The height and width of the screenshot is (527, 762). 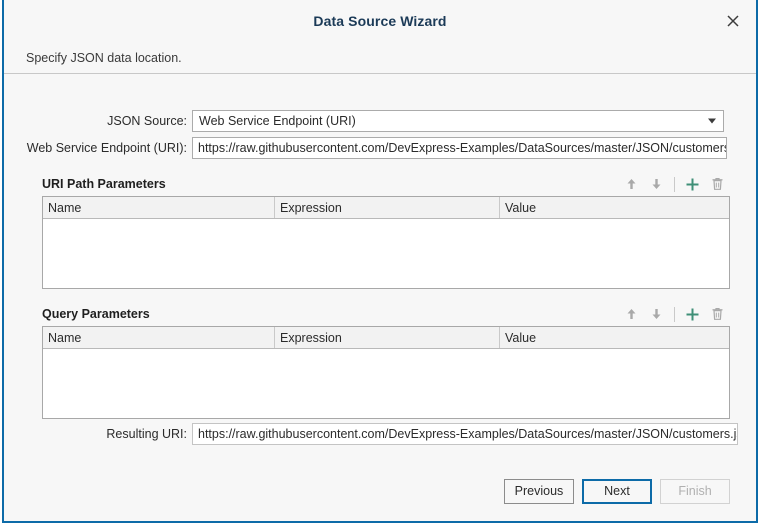 I want to click on close-icon, so click(x=733, y=21).